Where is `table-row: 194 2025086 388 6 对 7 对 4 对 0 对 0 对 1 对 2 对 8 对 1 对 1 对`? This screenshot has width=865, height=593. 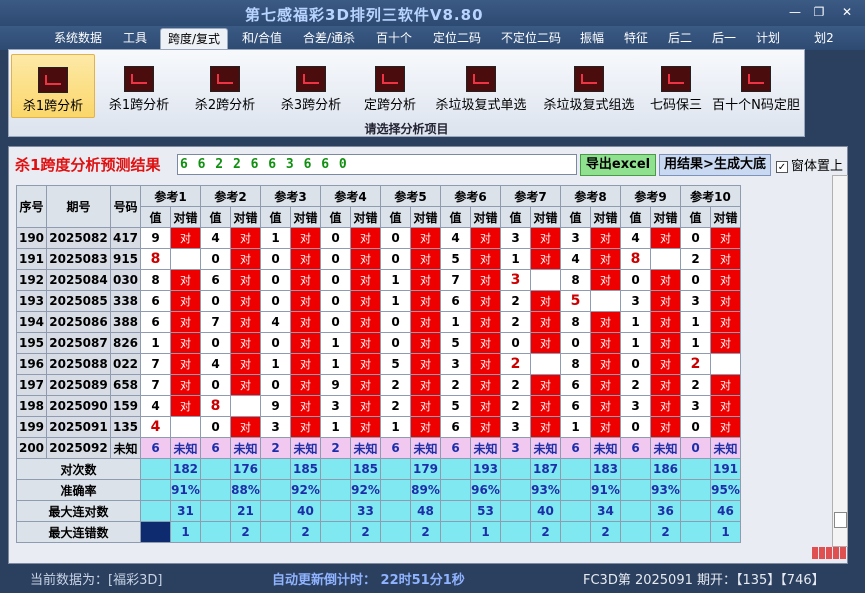 table-row: 194 2025086 388 6 对 7 对 4 对 0 对 0 对 1 对 2 对 8 对 1 对 1 对 is located at coordinates (378, 322).